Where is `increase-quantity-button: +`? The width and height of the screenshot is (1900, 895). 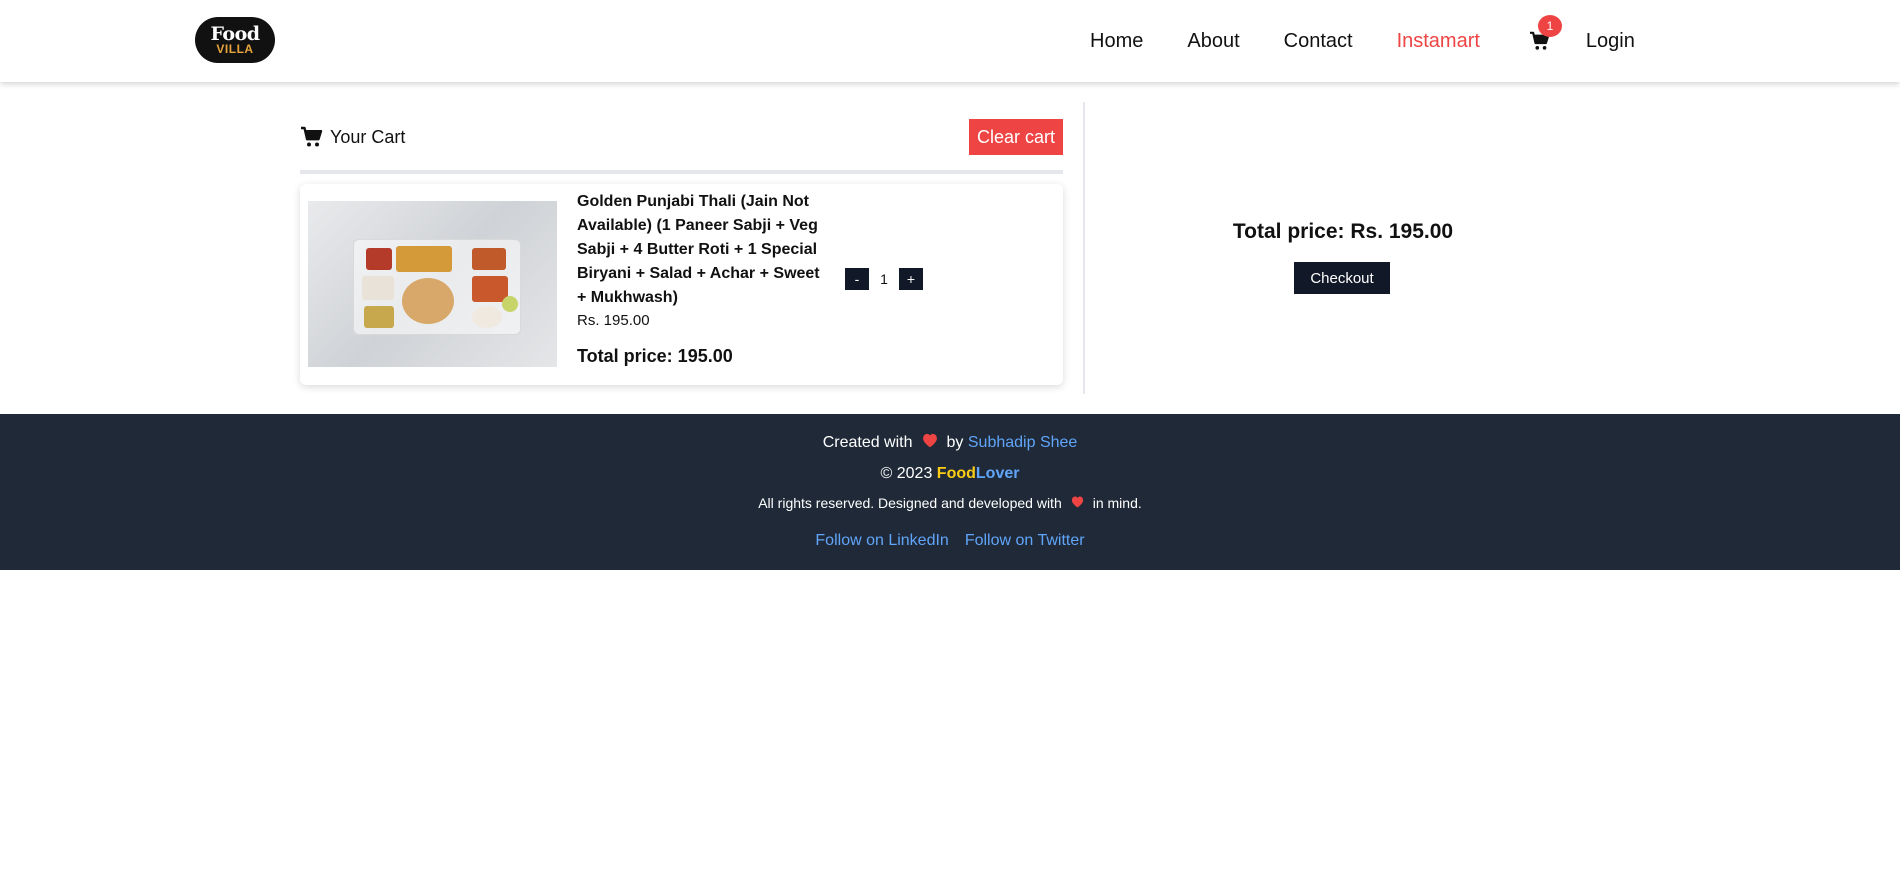
increase-quantity-button: + is located at coordinates (911, 279).